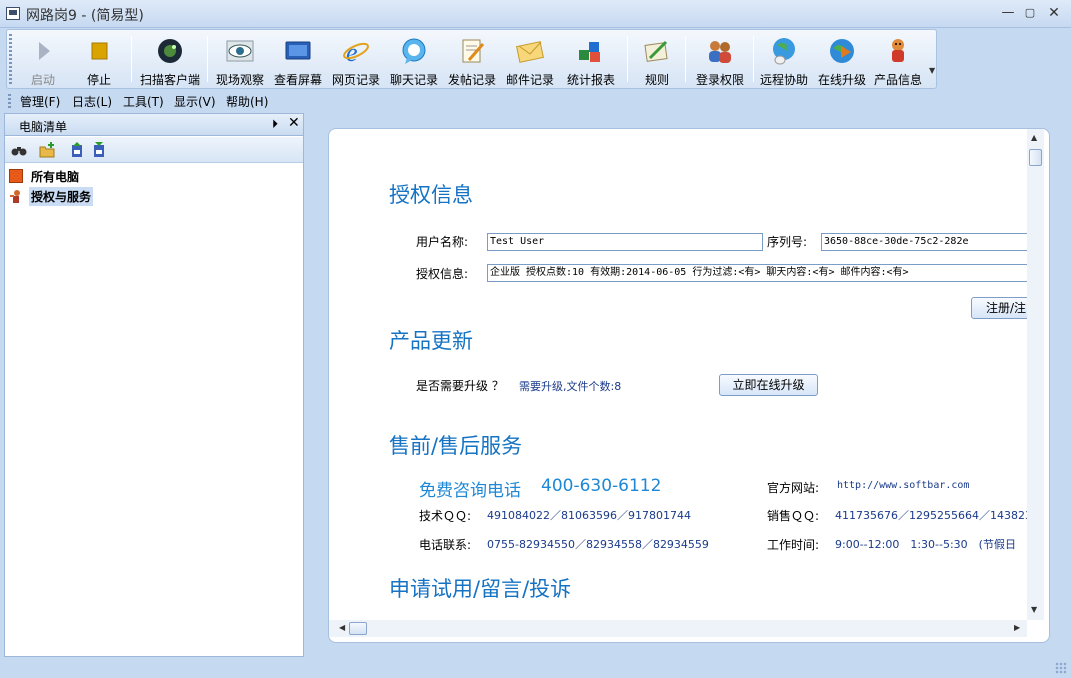 This screenshot has height=678, width=1071. What do you see at coordinates (342, 627) in the screenshot?
I see `scroll-left-icon: ◀` at bounding box center [342, 627].